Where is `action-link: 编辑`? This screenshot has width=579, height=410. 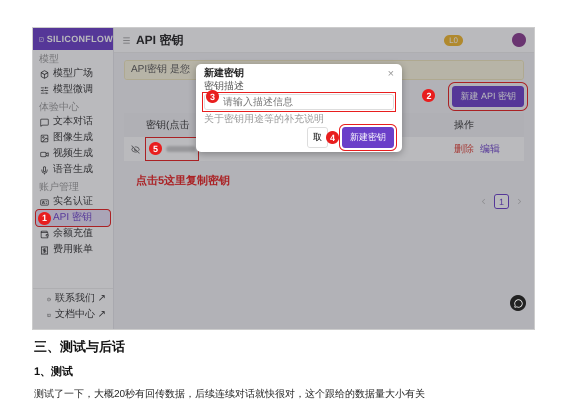
action-link: 编辑 is located at coordinates (490, 149).